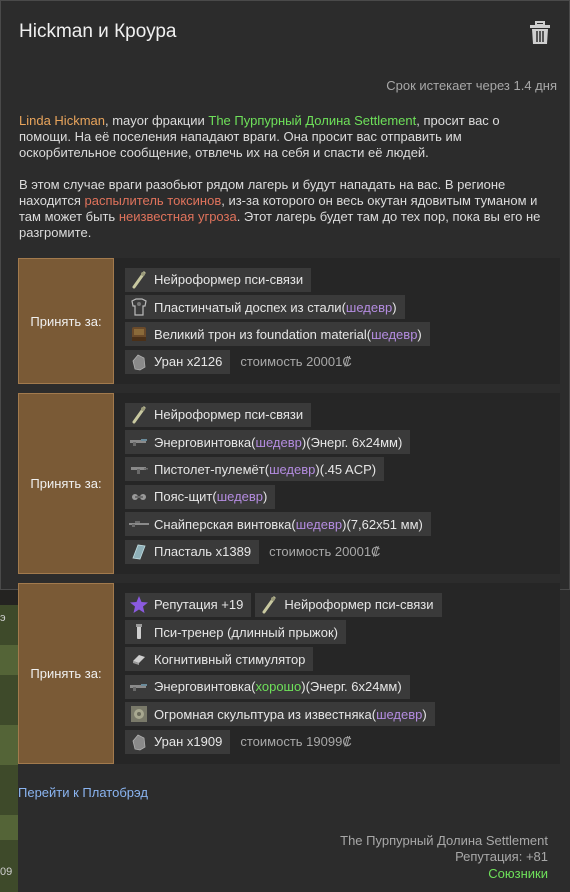  Describe the element at coordinates (444, 840) in the screenshot. I see `faction-name: The Пурпурный Долина Settlement` at that location.